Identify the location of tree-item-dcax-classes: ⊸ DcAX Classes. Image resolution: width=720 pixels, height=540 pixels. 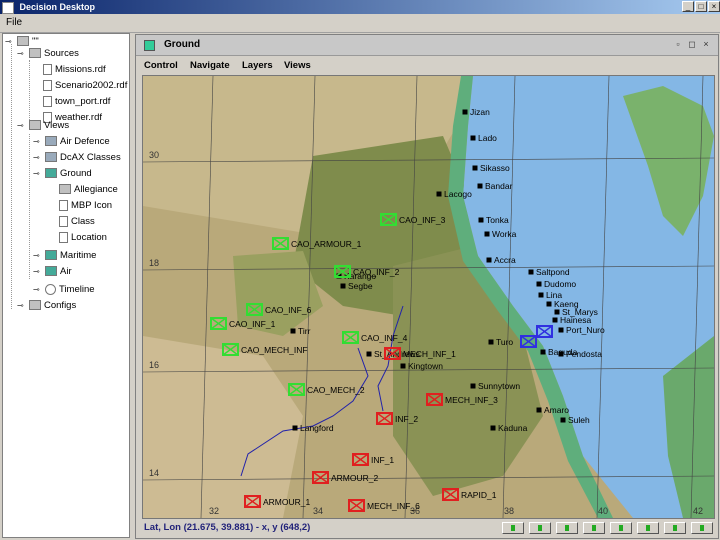
(77, 158).